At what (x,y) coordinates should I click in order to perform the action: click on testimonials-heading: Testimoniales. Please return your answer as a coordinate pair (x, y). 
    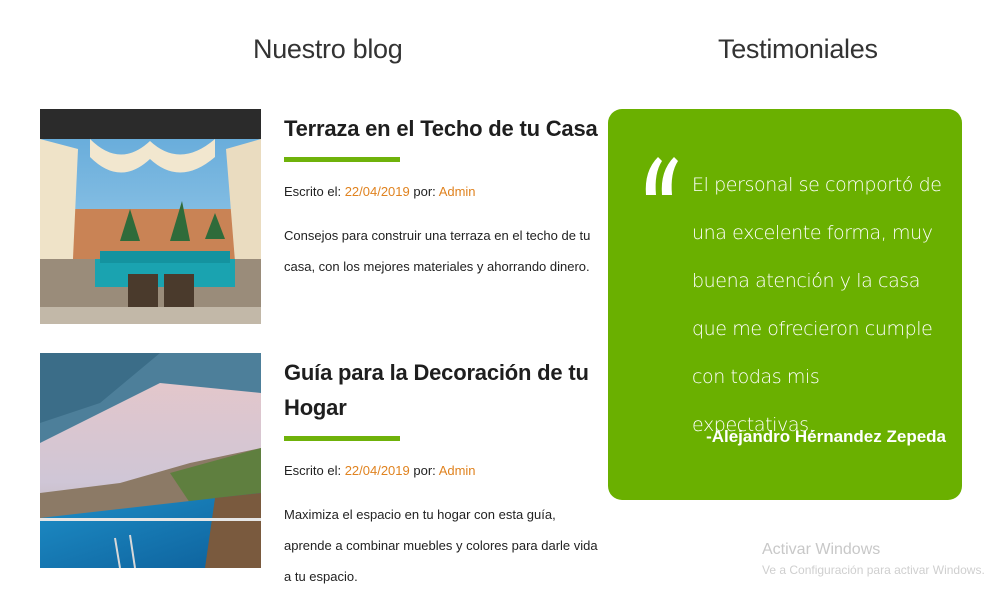
    Looking at the image, I should click on (798, 49).